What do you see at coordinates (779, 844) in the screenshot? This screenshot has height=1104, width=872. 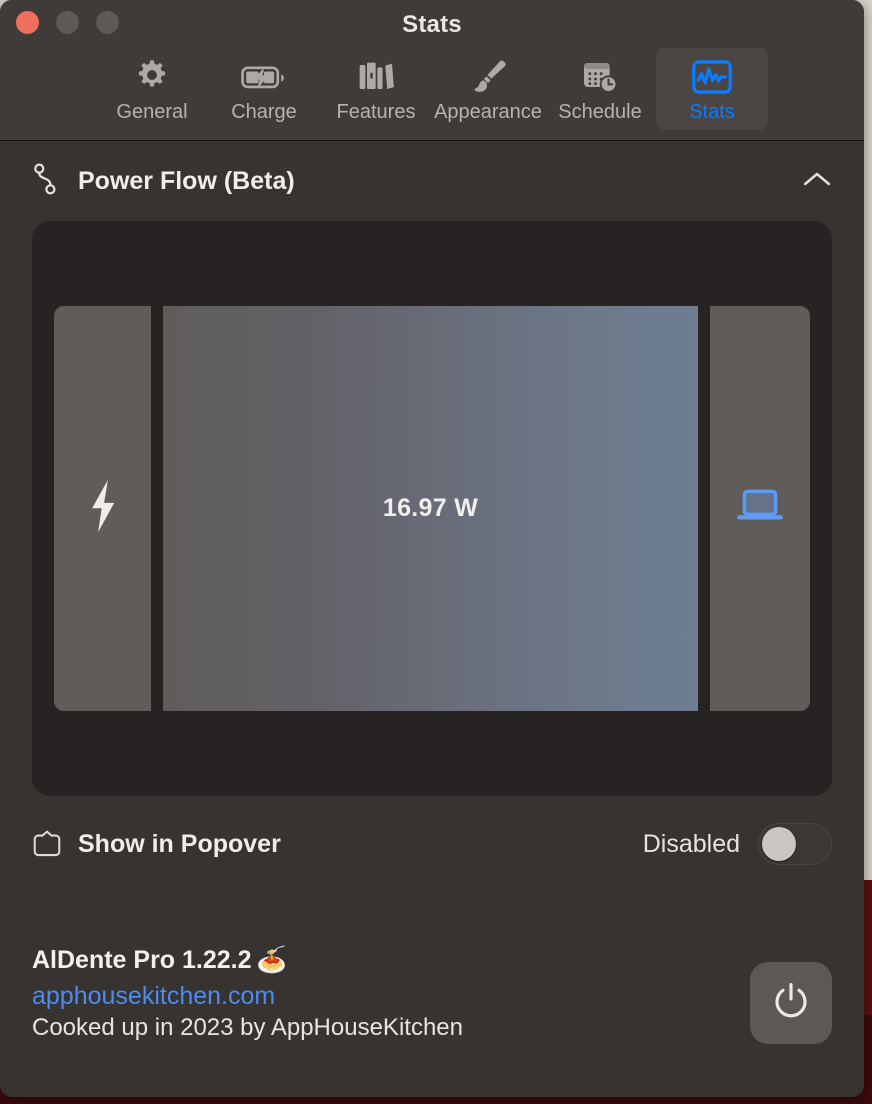 I see `toggle-knob` at bounding box center [779, 844].